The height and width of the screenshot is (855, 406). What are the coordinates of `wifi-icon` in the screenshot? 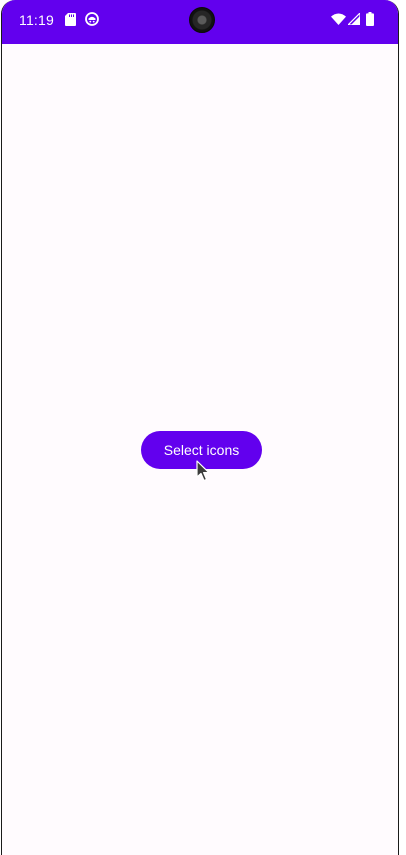 It's located at (338, 19).